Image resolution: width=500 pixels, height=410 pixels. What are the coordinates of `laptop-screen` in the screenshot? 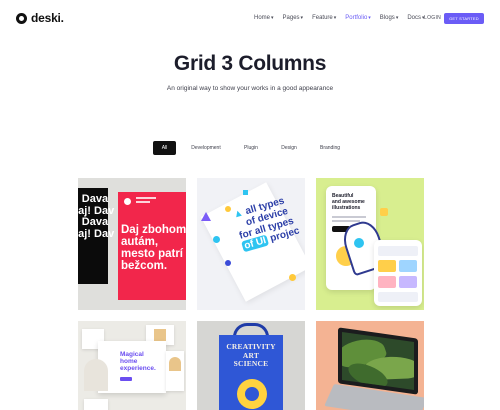 It's located at (378, 361).